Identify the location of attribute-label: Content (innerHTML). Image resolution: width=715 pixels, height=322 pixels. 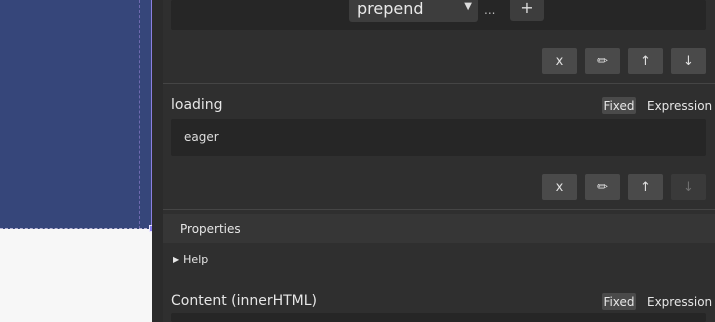
(244, 301).